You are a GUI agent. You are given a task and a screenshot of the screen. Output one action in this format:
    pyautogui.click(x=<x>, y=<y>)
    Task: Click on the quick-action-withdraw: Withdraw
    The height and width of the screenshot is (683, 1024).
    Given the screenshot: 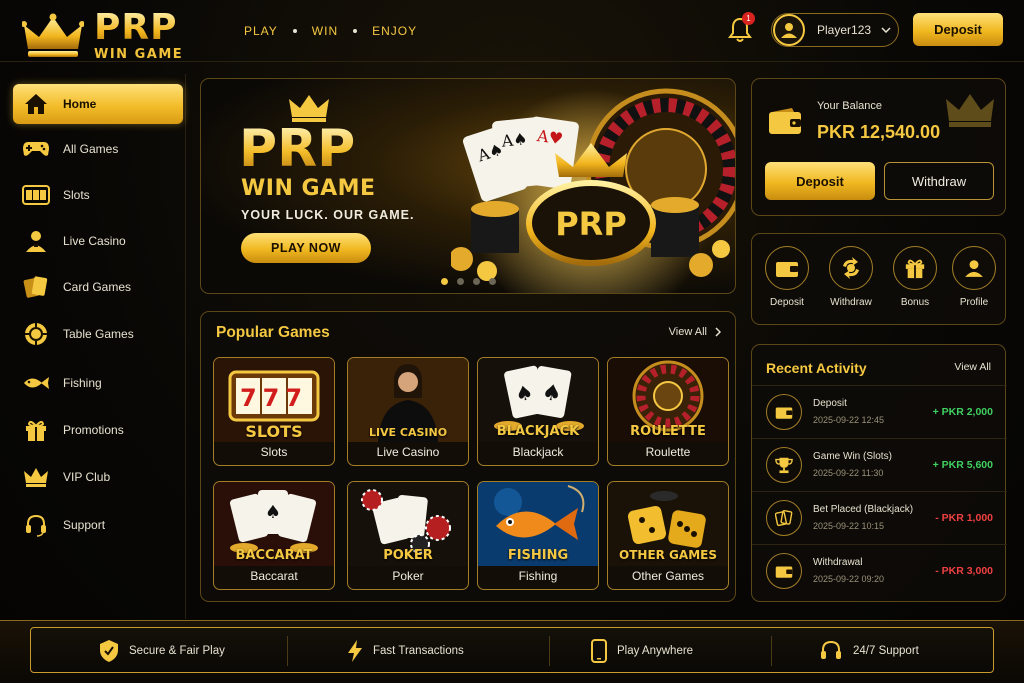 What is the action you would take?
    pyautogui.click(x=851, y=277)
    